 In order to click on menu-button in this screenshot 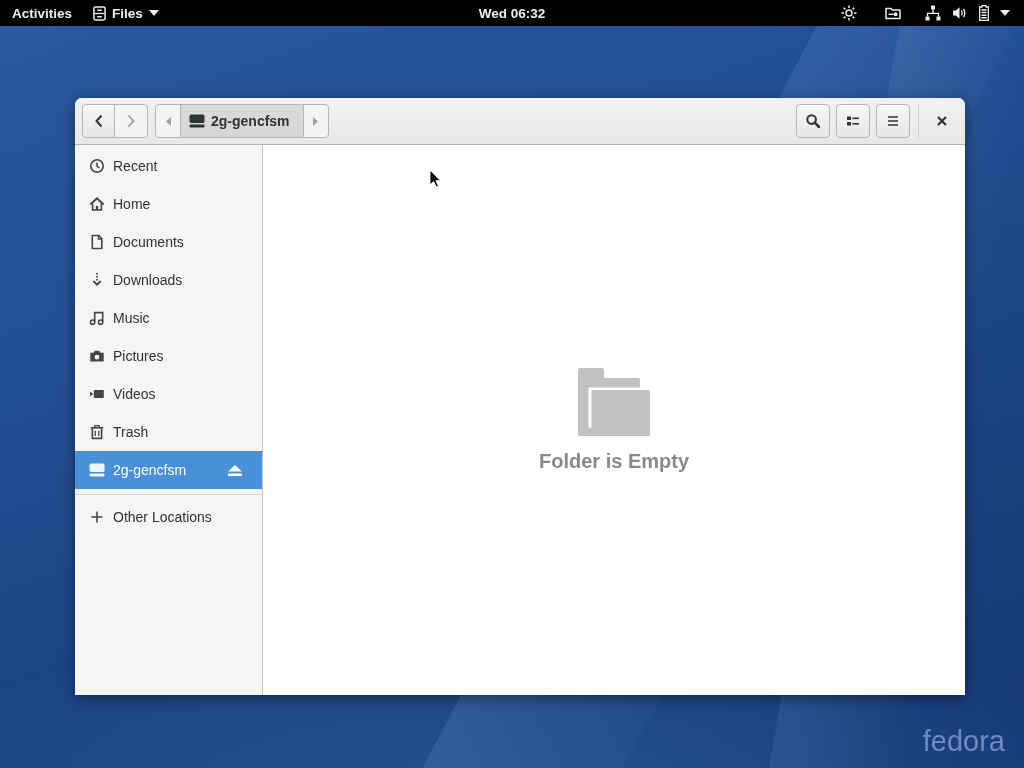, I will do `click(893, 121)`.